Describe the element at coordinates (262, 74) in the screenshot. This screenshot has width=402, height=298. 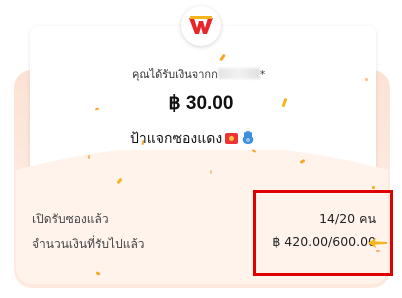
I see `sender-suffix: *` at that location.